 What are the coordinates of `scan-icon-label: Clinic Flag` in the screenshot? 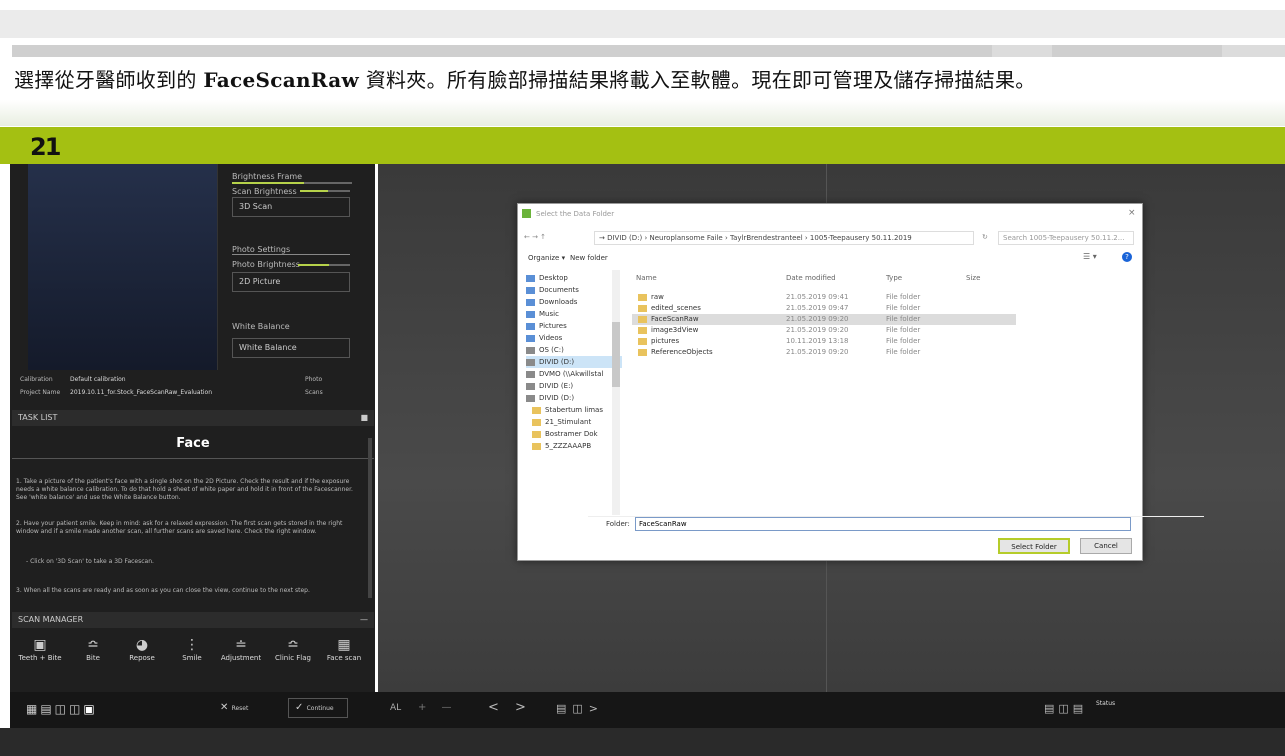 It's located at (293, 658).